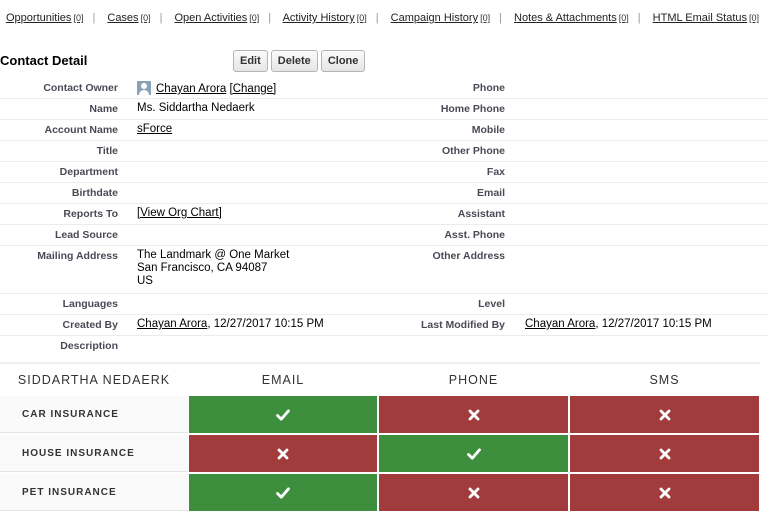 This screenshot has height=526, width=768. What do you see at coordinates (38, 18) in the screenshot?
I see `link-opportunities: Opportunities` at bounding box center [38, 18].